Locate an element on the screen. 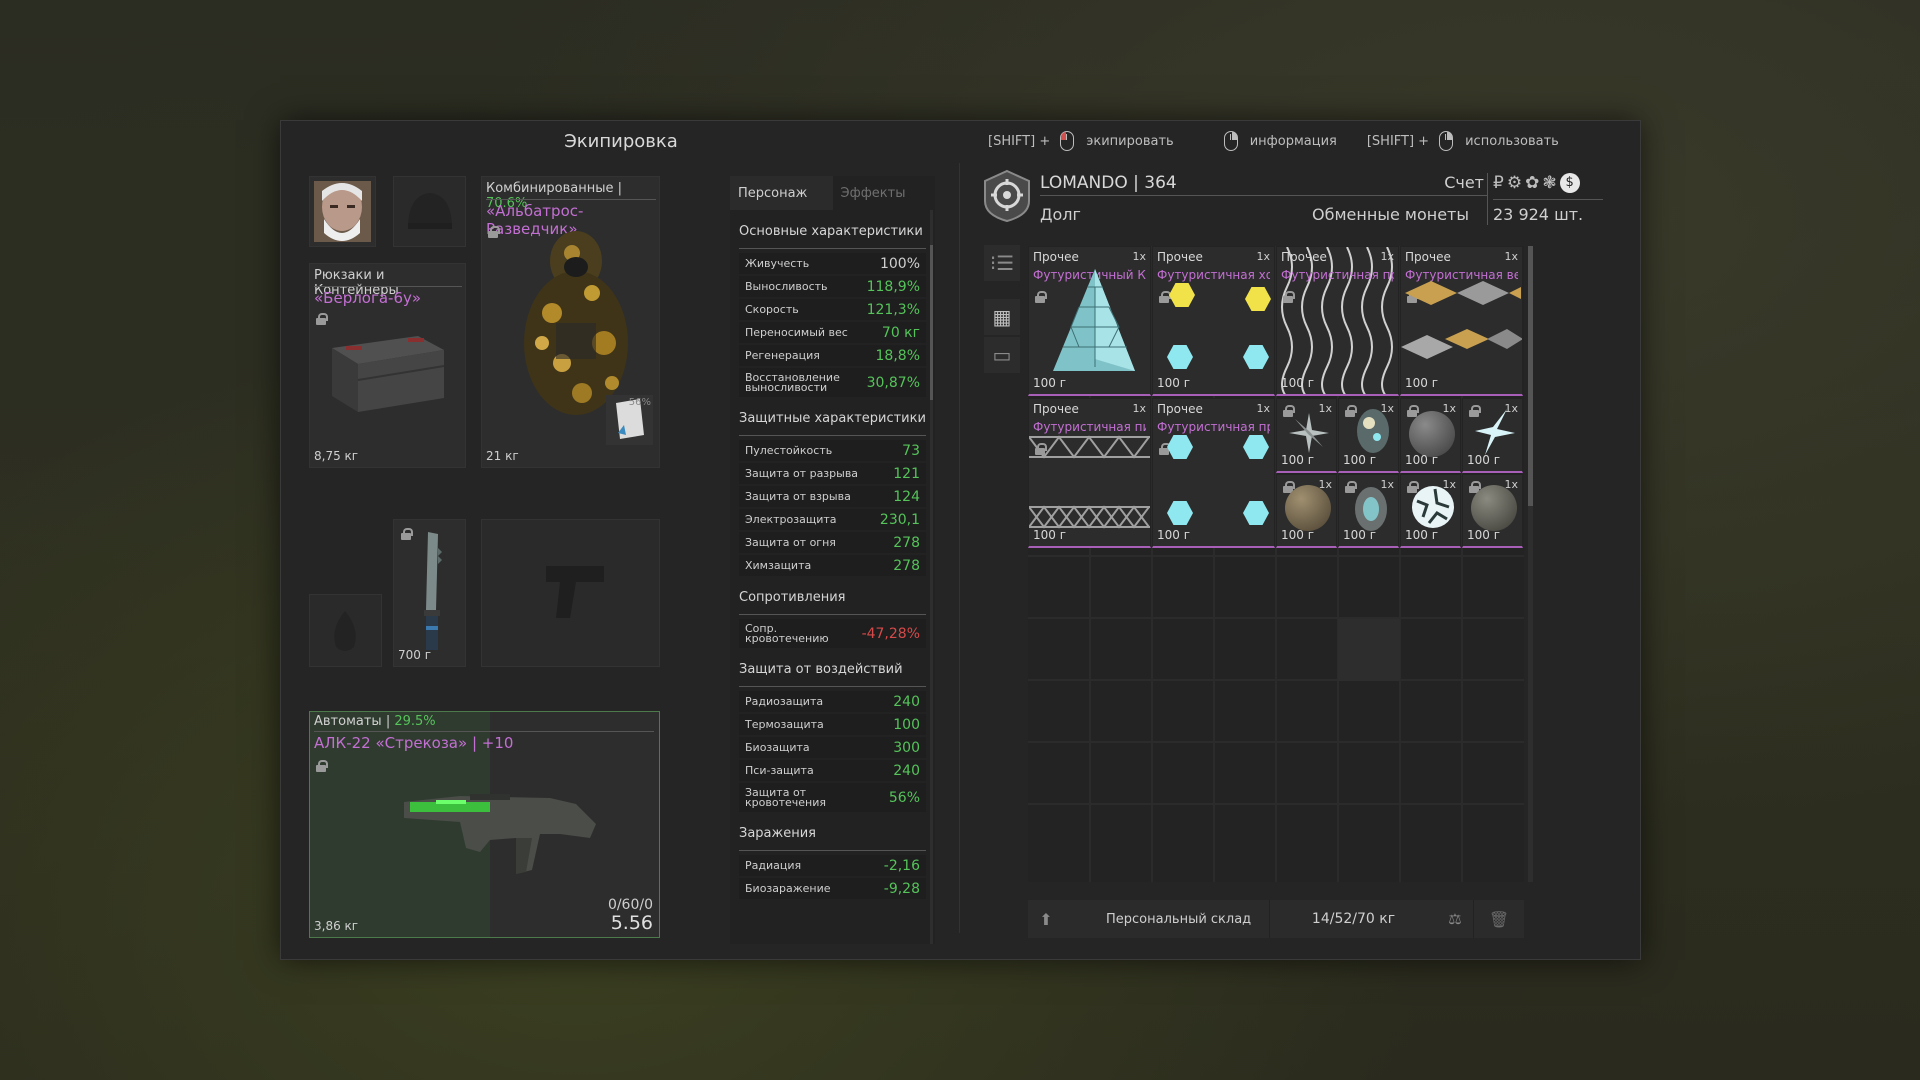  inventory-item: Прочее 1x Футуристичная хорош... 100 г is located at coordinates (1213, 321).